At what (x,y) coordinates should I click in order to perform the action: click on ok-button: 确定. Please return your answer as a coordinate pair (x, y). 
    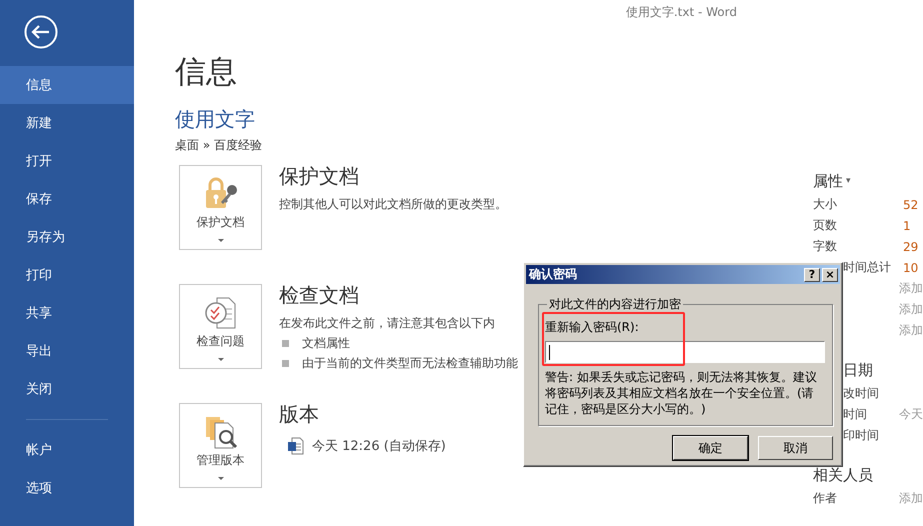
    Looking at the image, I should click on (710, 448).